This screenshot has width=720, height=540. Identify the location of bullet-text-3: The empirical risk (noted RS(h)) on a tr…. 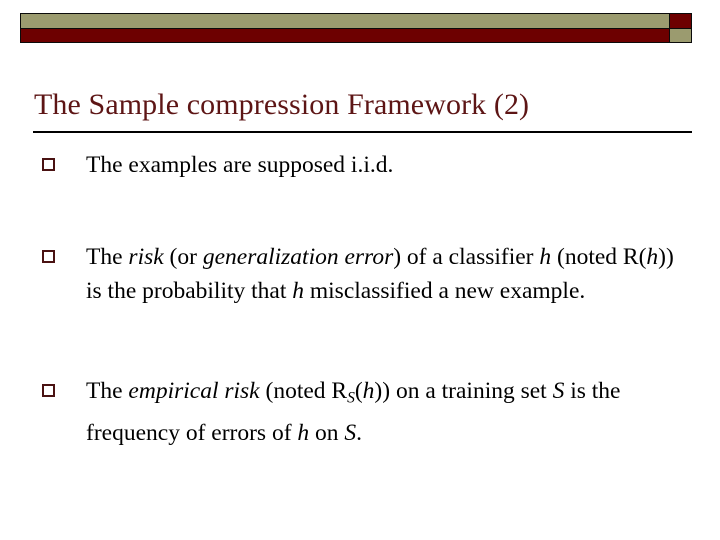
(353, 412).